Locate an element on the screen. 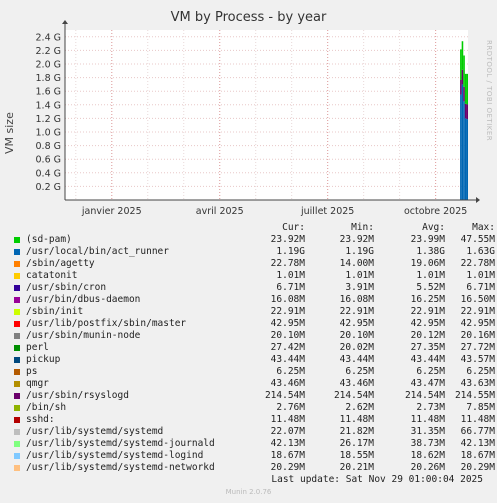 The height and width of the screenshot is (503, 497). legend-min: 14.00M is located at coordinates (356, 263).